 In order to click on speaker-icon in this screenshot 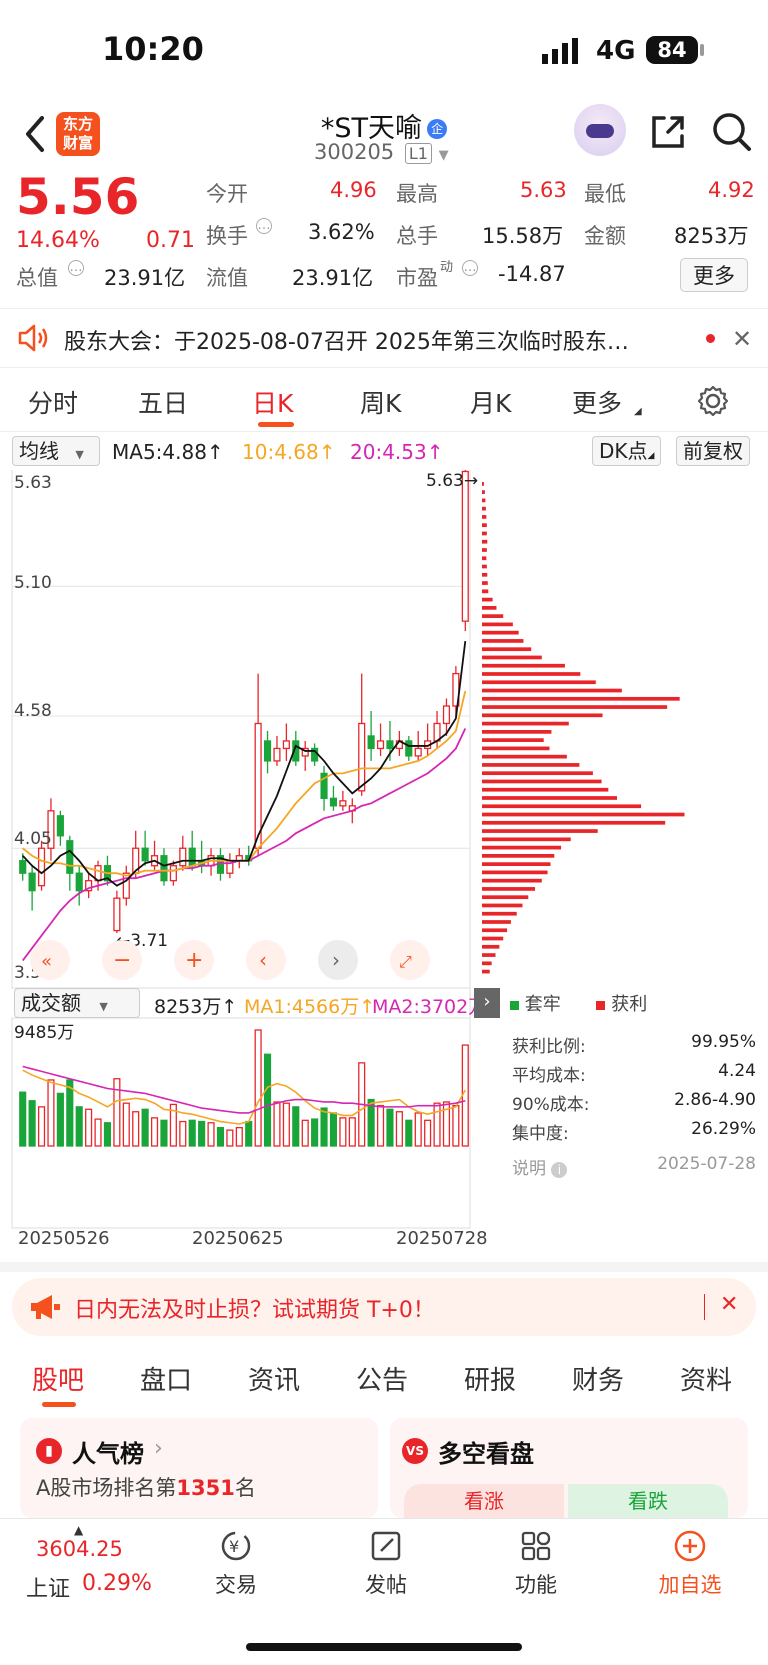, I will do `click(33, 340)`.